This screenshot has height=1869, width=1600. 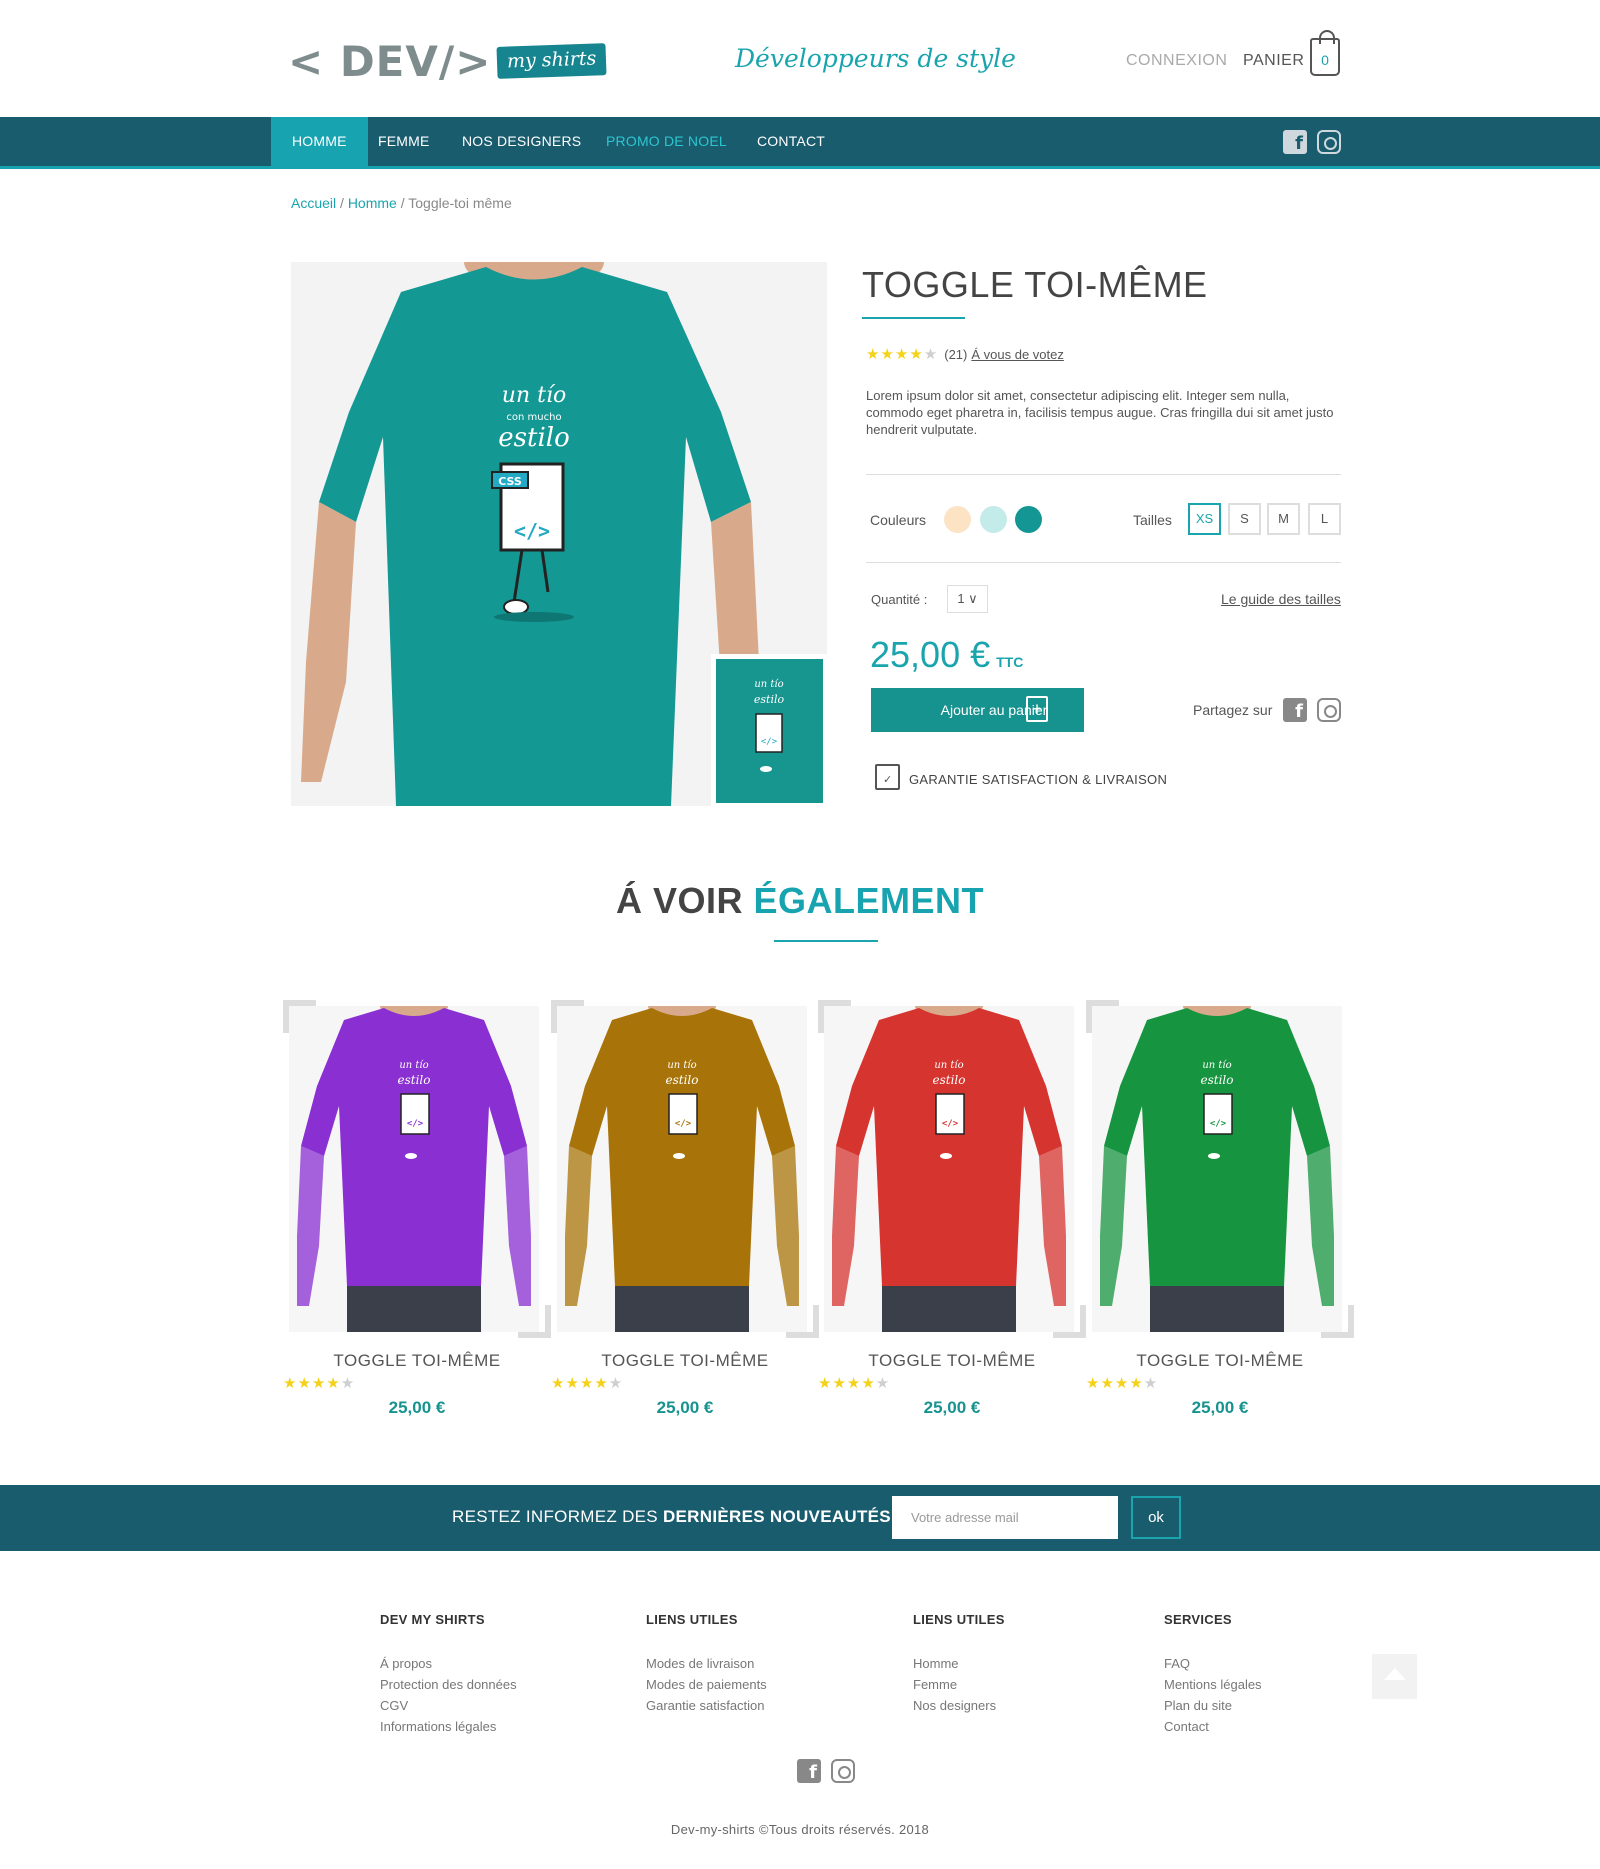 What do you see at coordinates (1213, 1684) in the screenshot?
I see `footer-link: Mentions légales` at bounding box center [1213, 1684].